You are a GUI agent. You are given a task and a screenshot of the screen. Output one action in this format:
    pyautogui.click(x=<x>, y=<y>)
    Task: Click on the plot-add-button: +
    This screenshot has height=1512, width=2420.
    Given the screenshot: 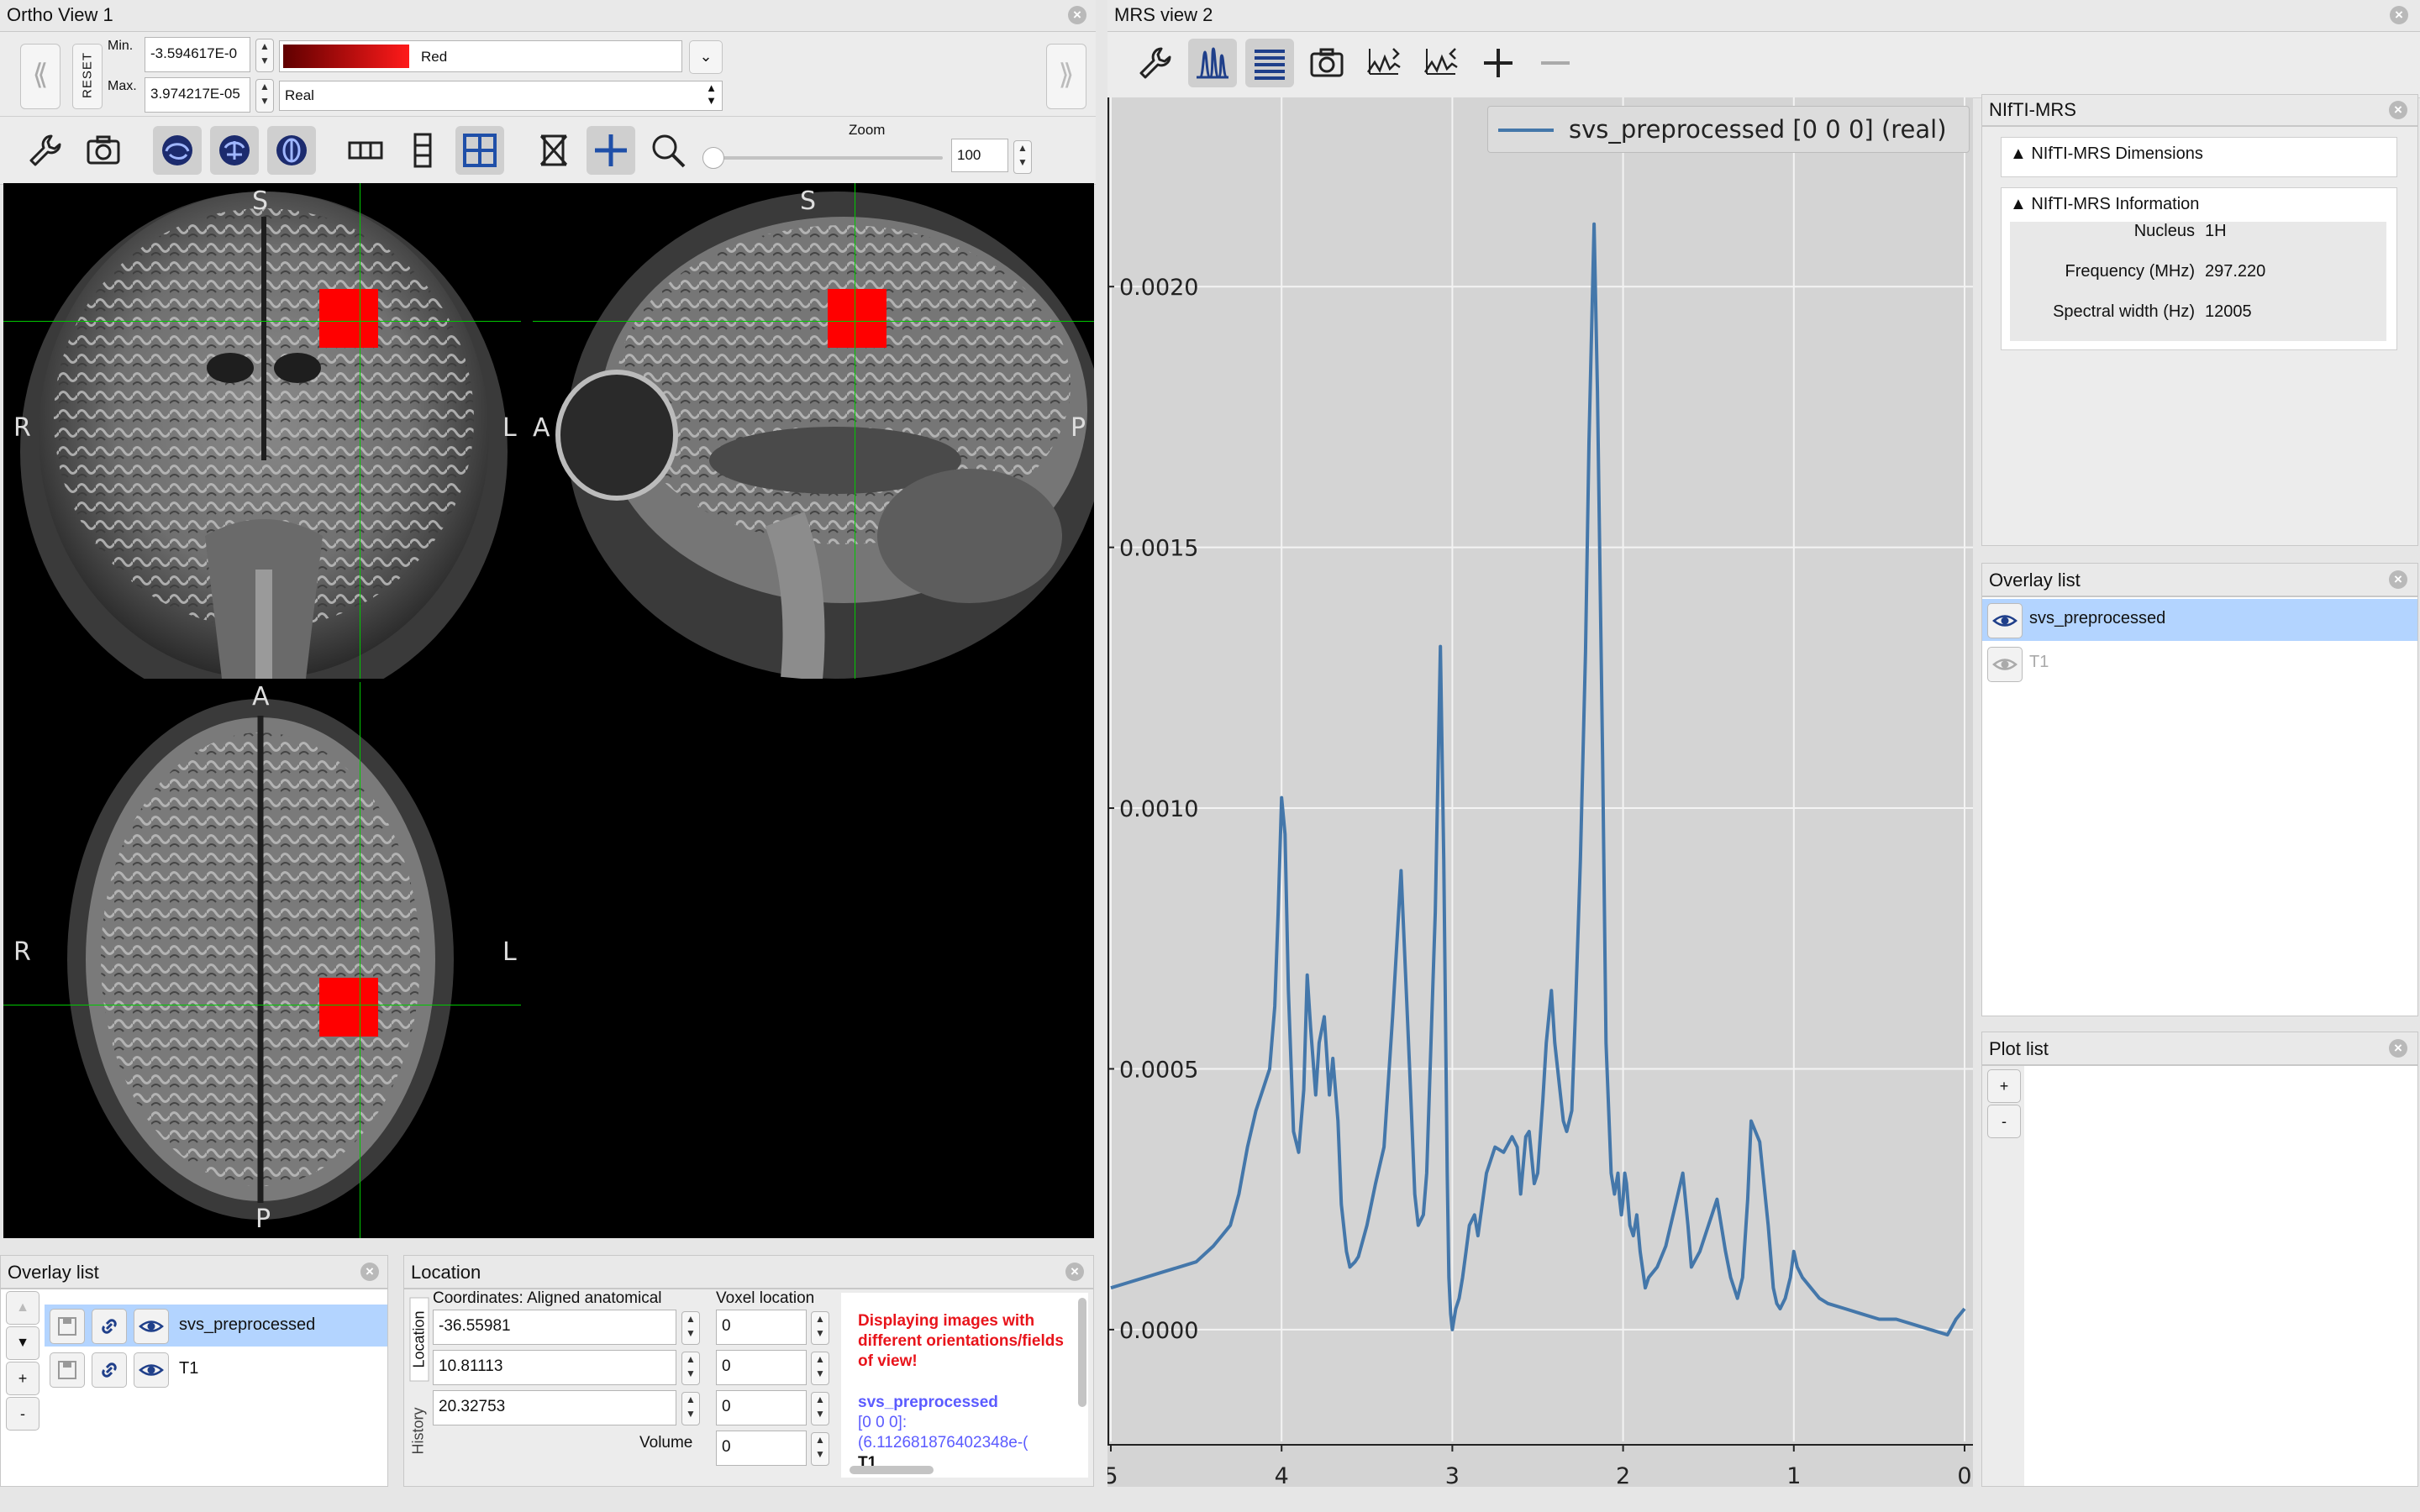 What is the action you would take?
    pyautogui.click(x=2004, y=1086)
    